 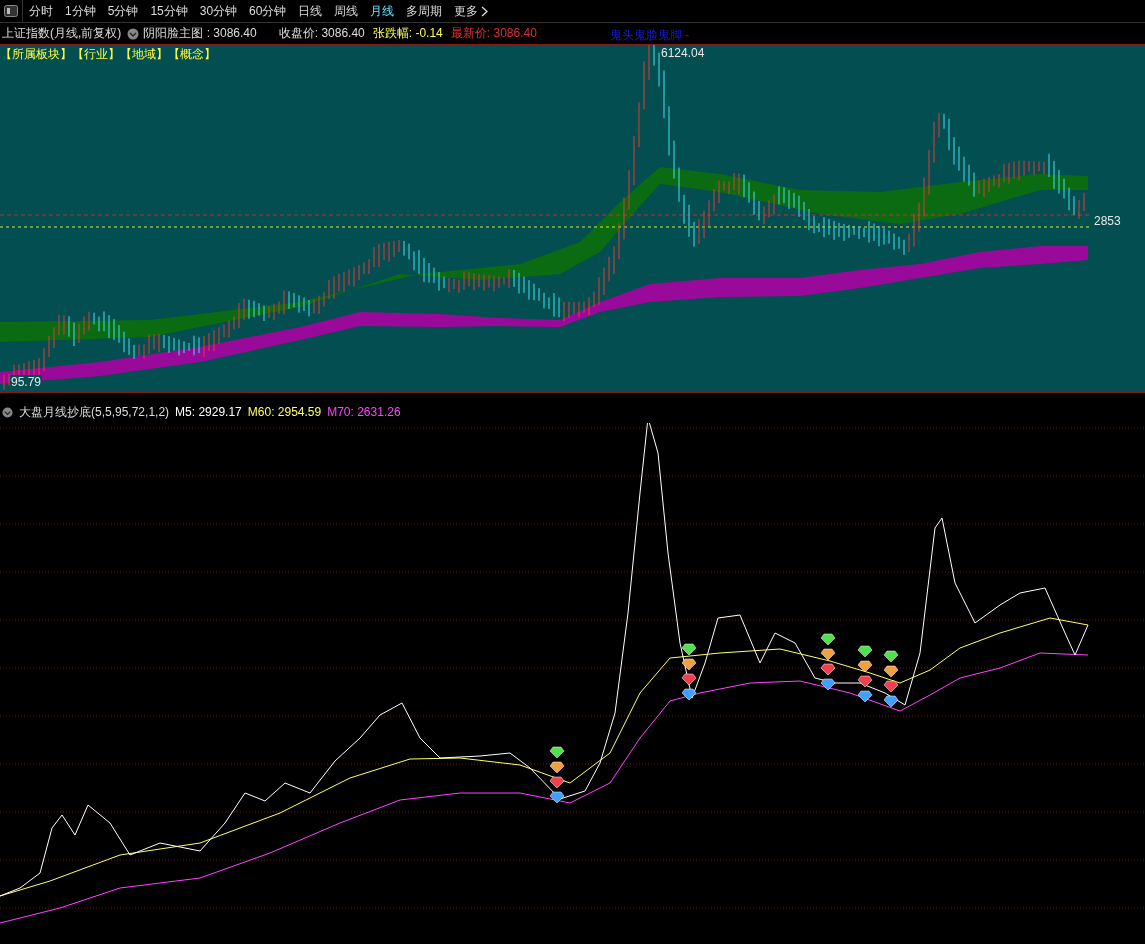 I want to click on low-price-label: 95.79, so click(x=26, y=382).